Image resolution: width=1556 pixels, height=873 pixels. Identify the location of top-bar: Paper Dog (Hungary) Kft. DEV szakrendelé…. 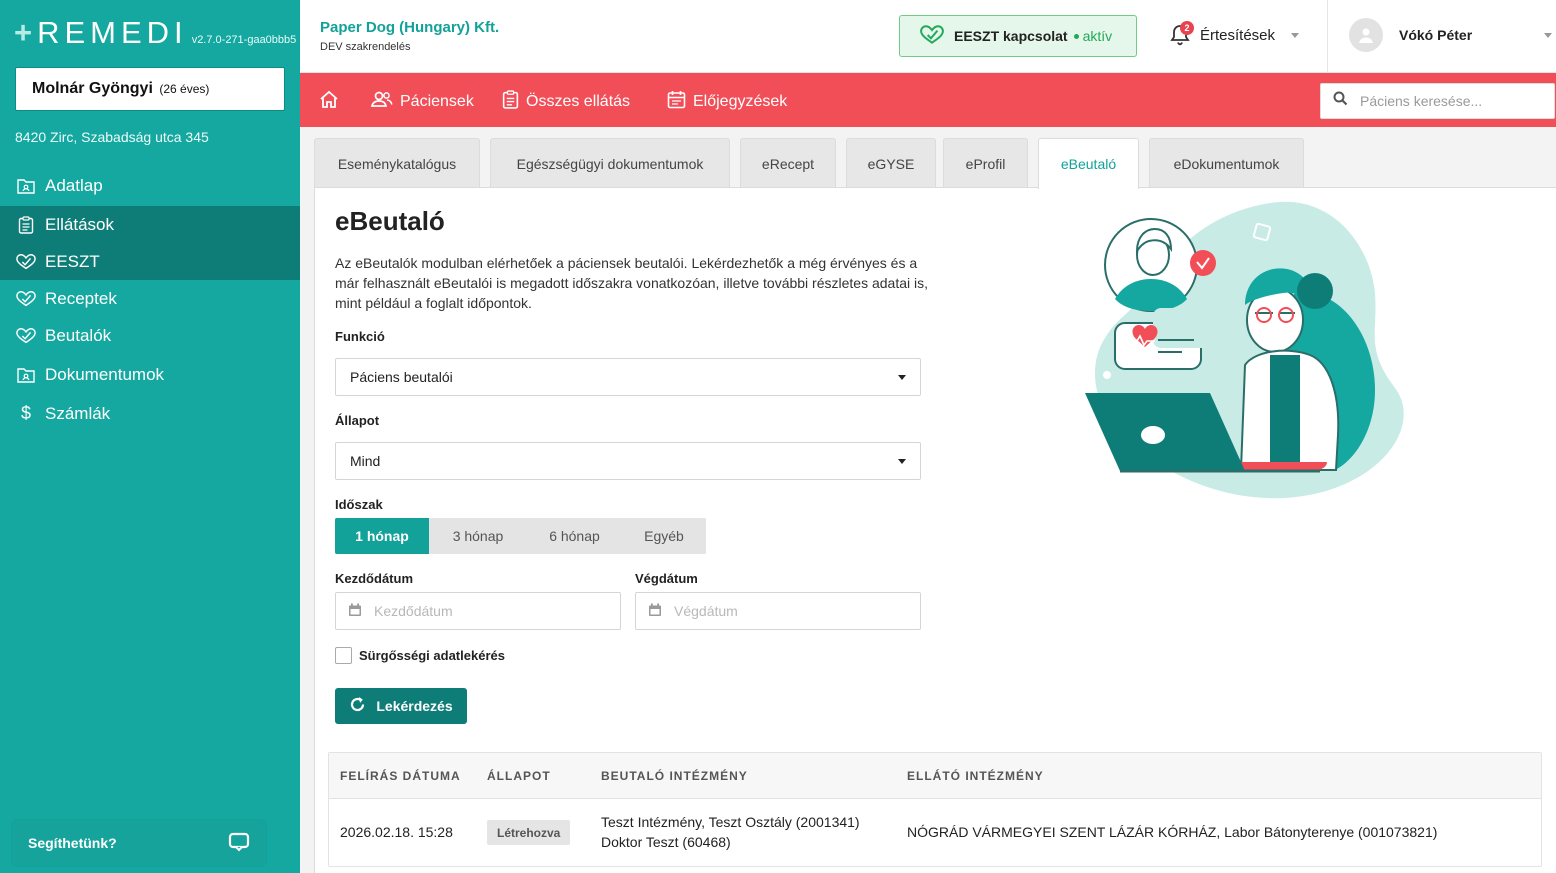
(928, 36).